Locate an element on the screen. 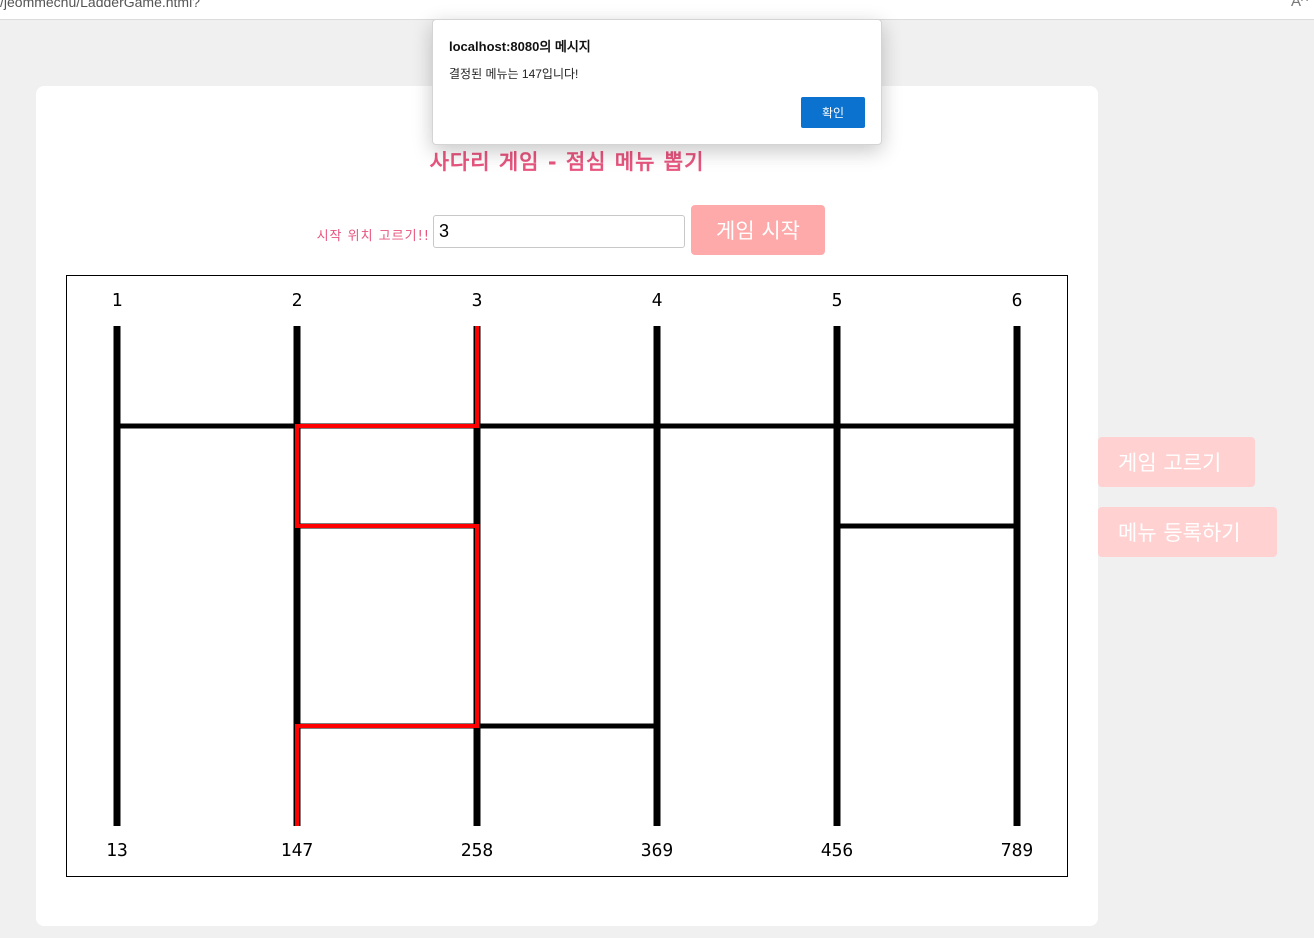 Image resolution: width=1314 pixels, height=938 pixels. ladder-top-label-1: 1 is located at coordinates (117, 300).